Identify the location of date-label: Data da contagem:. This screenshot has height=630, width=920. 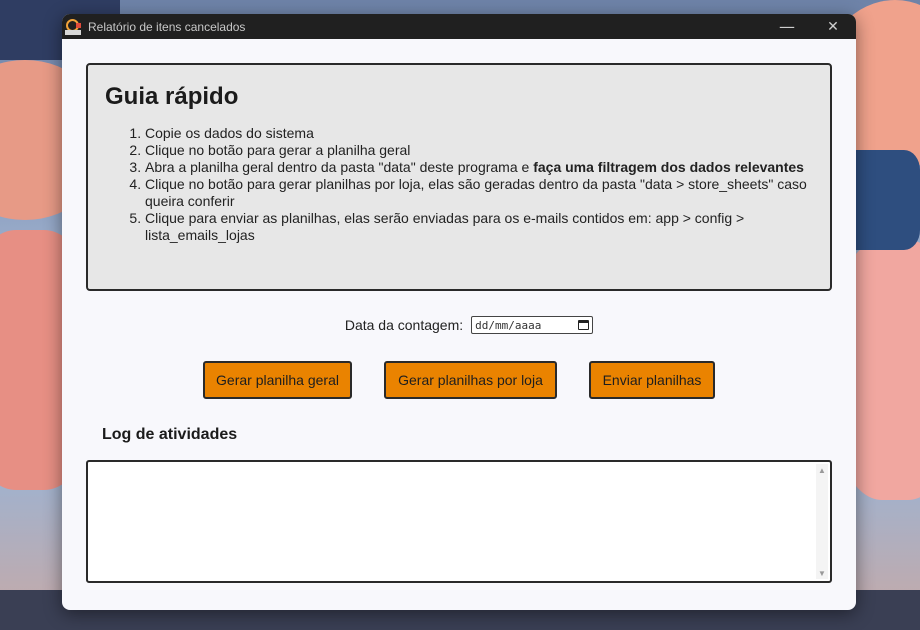
(404, 325).